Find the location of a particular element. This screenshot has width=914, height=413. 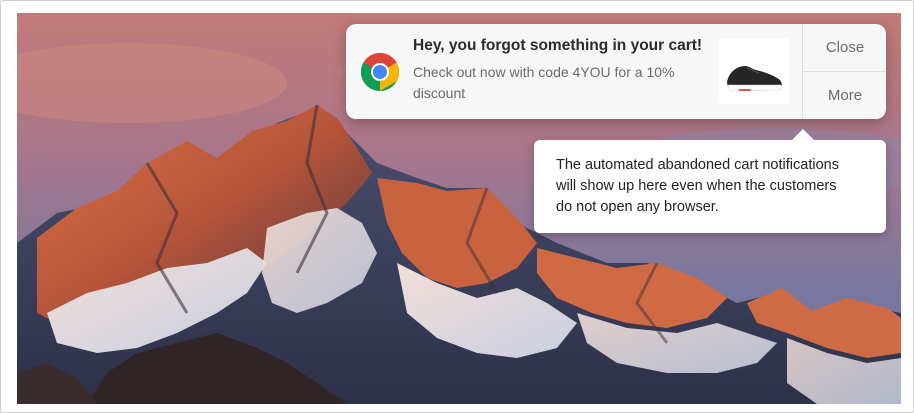

callout-line: do not open any browser. is located at coordinates (637, 207).